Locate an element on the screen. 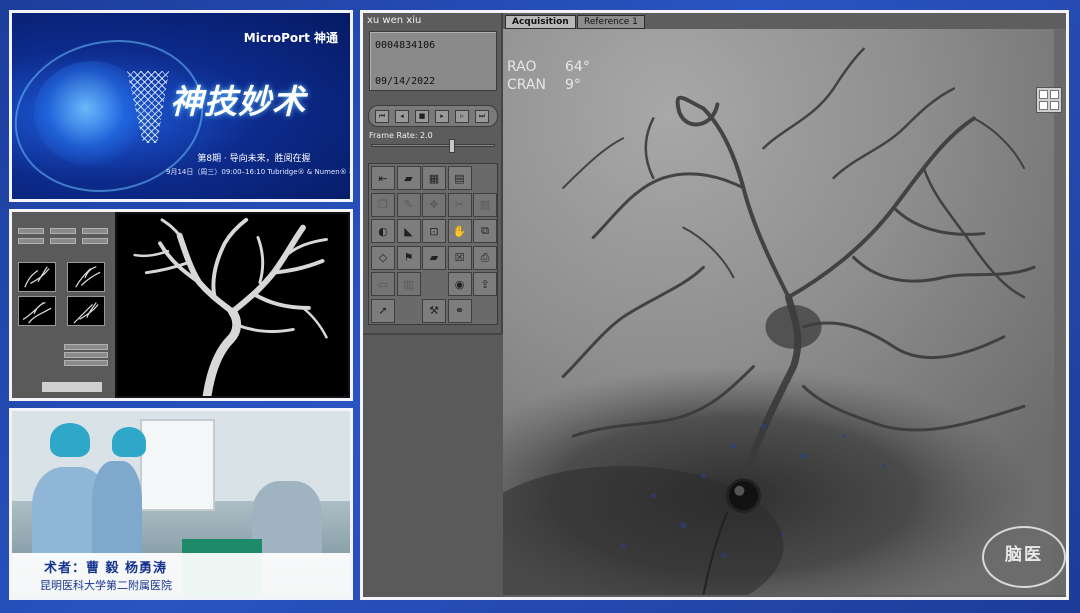 The image size is (1080, 613). tool-grid: ▤ is located at coordinates (459, 178).